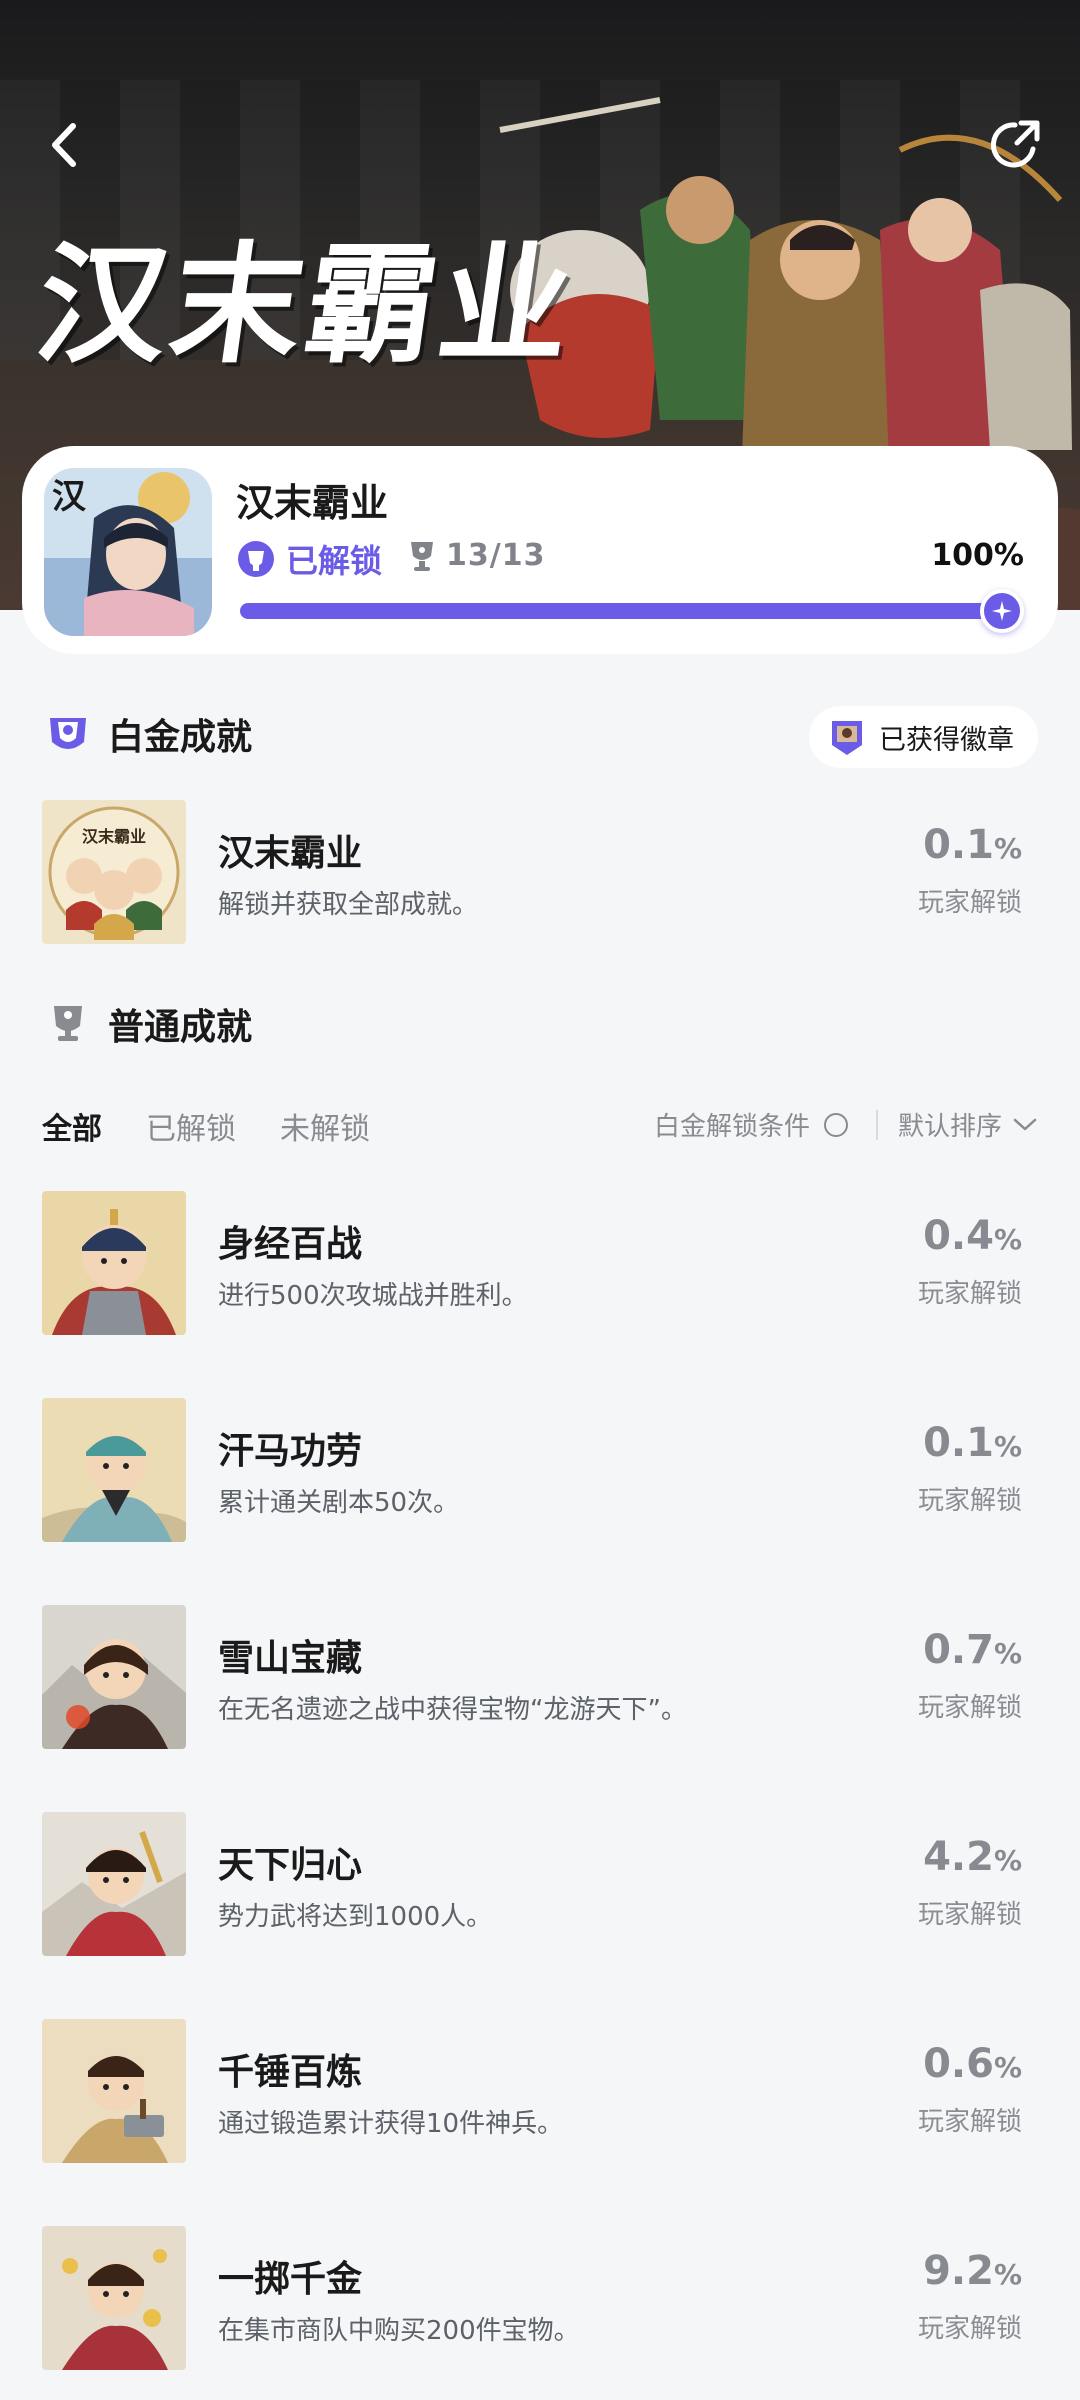 This screenshot has height=2400, width=1080. What do you see at coordinates (625, 611) in the screenshot?
I see `completion-progress-fill` at bounding box center [625, 611].